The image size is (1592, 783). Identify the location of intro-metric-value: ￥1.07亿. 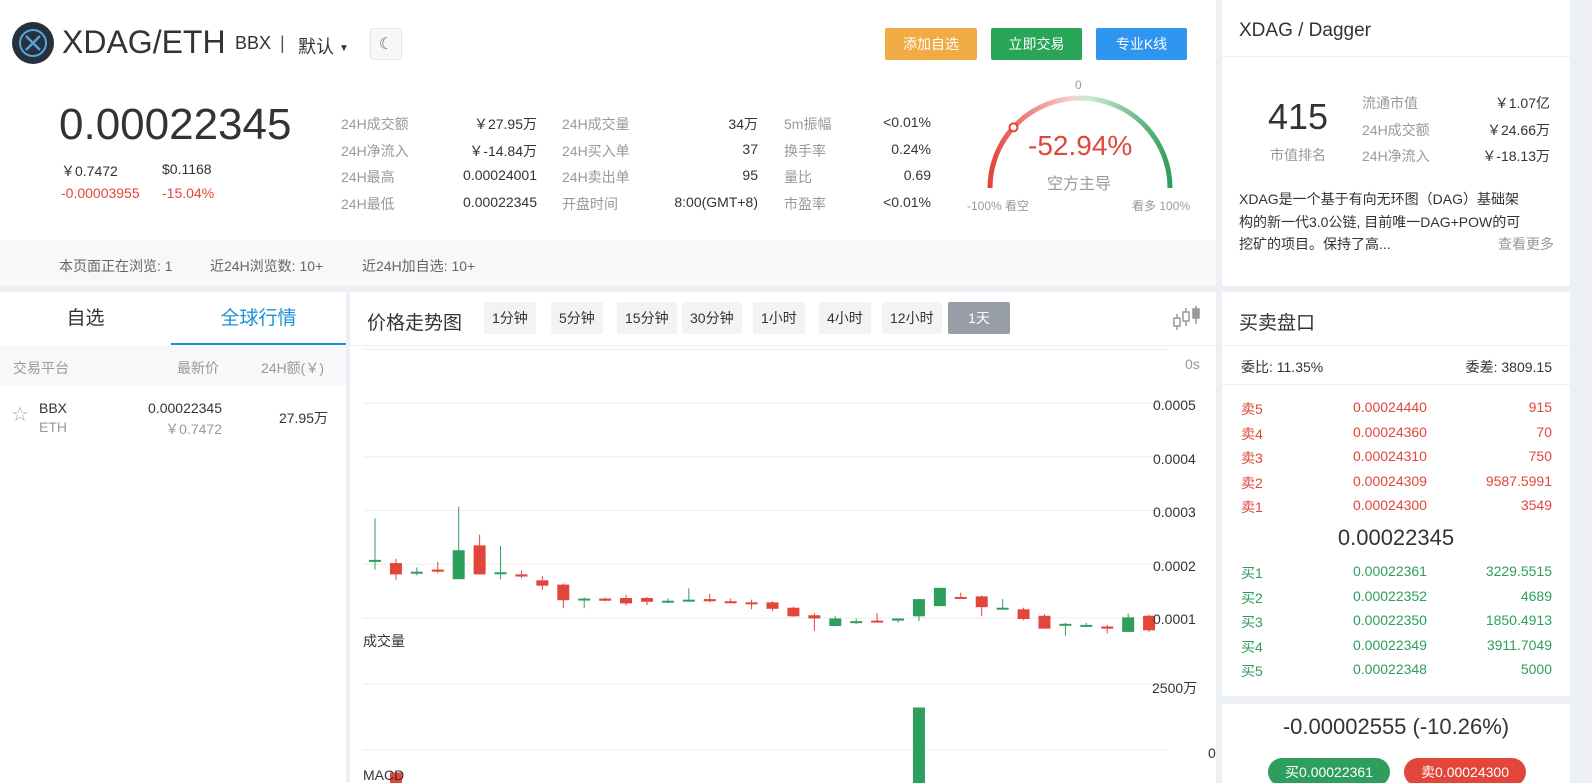
(1522, 103).